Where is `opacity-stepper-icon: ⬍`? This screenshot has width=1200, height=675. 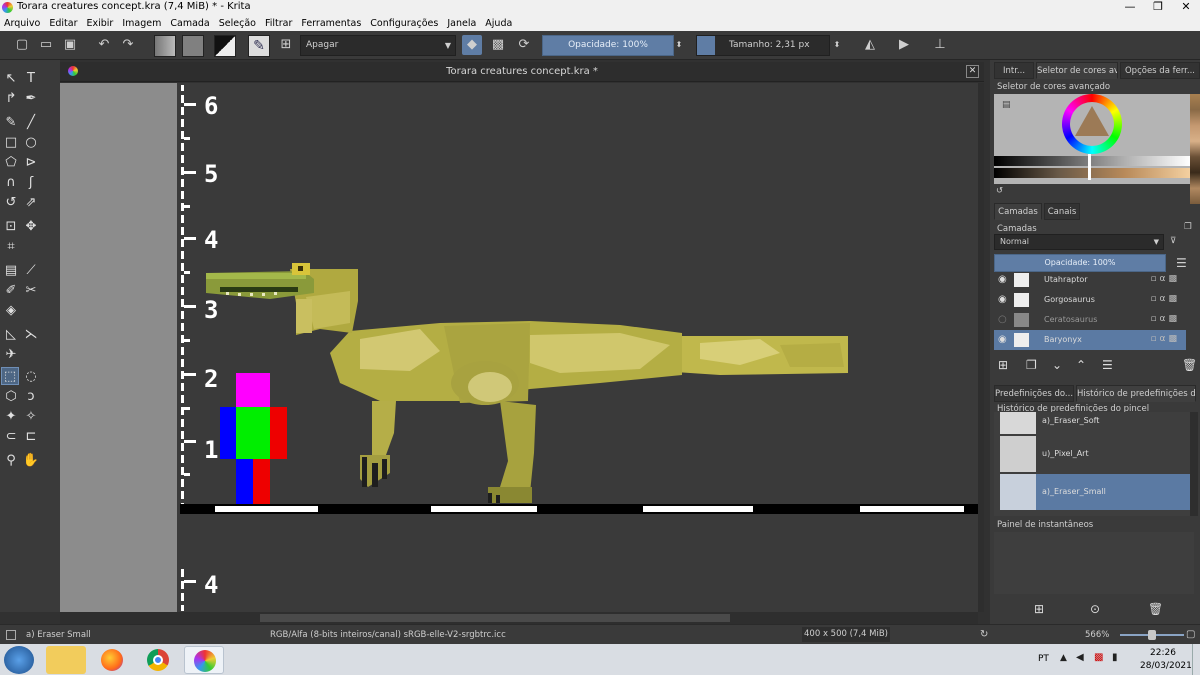 opacity-stepper-icon: ⬍ is located at coordinates (679, 45).